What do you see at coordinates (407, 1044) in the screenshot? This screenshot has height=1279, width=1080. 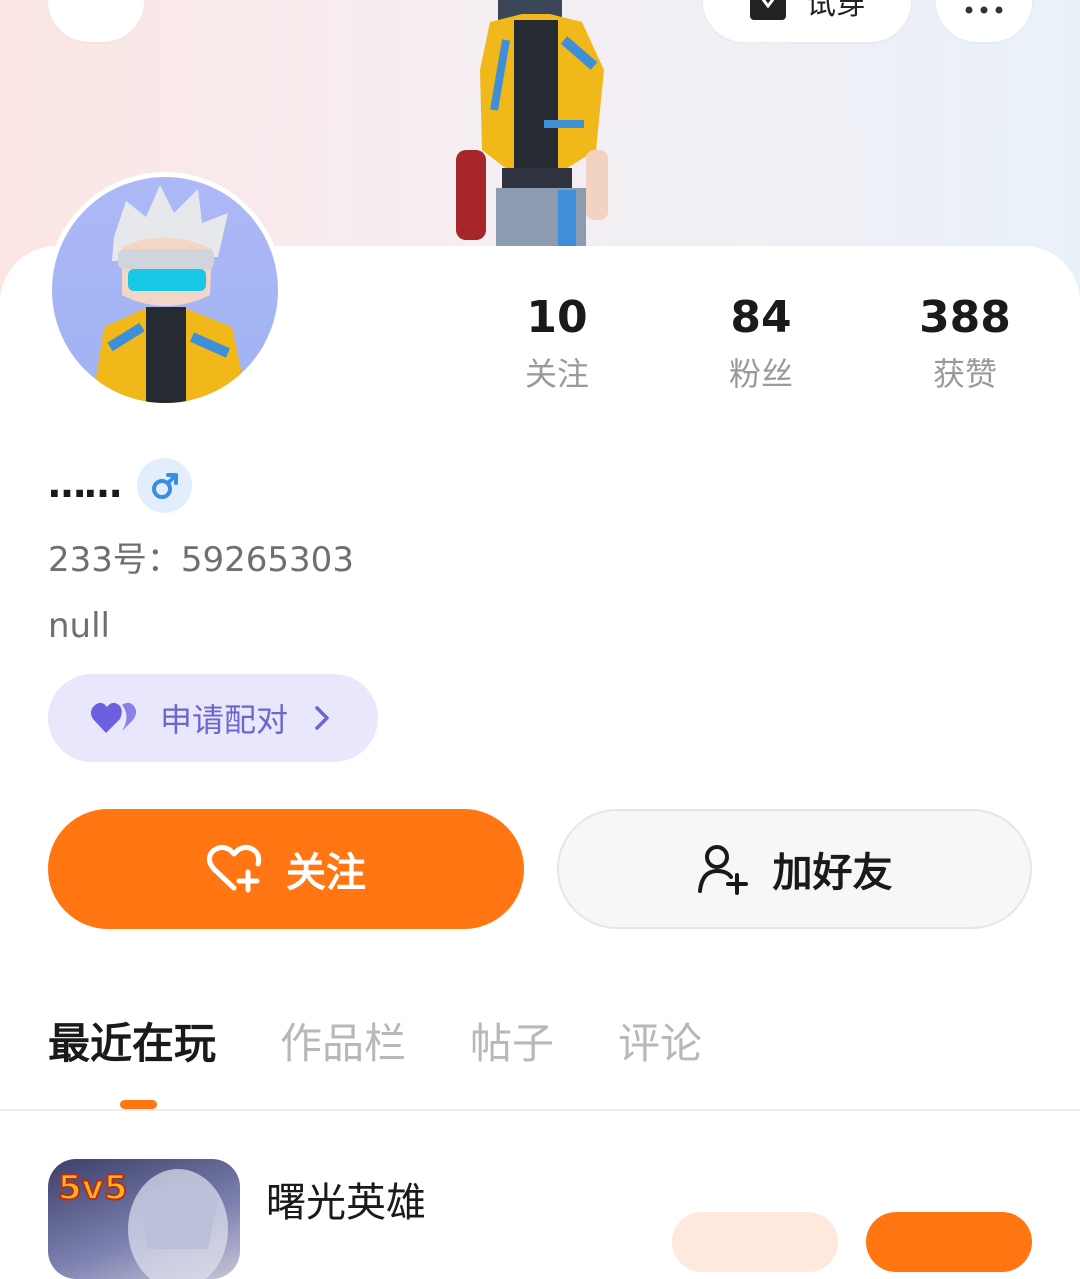 I see `profile-tabs: 最近在玩 作品栏 帖子 评论` at bounding box center [407, 1044].